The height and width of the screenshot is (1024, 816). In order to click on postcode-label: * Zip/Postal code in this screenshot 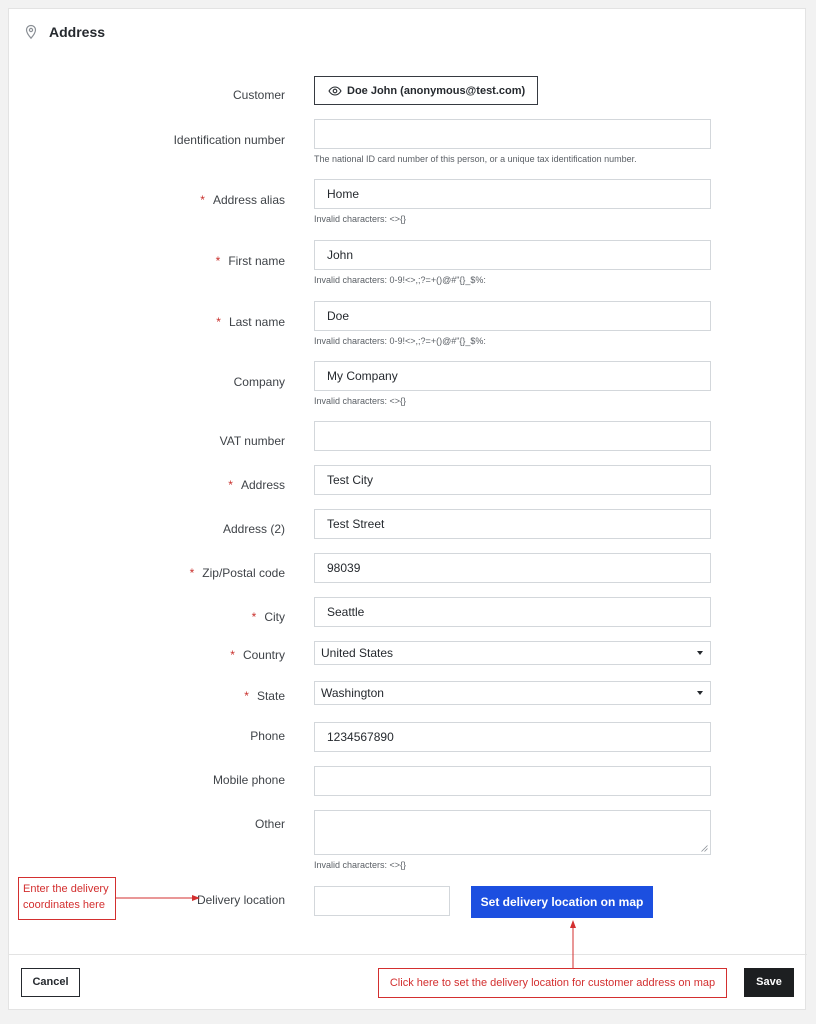, I will do `click(155, 573)`.